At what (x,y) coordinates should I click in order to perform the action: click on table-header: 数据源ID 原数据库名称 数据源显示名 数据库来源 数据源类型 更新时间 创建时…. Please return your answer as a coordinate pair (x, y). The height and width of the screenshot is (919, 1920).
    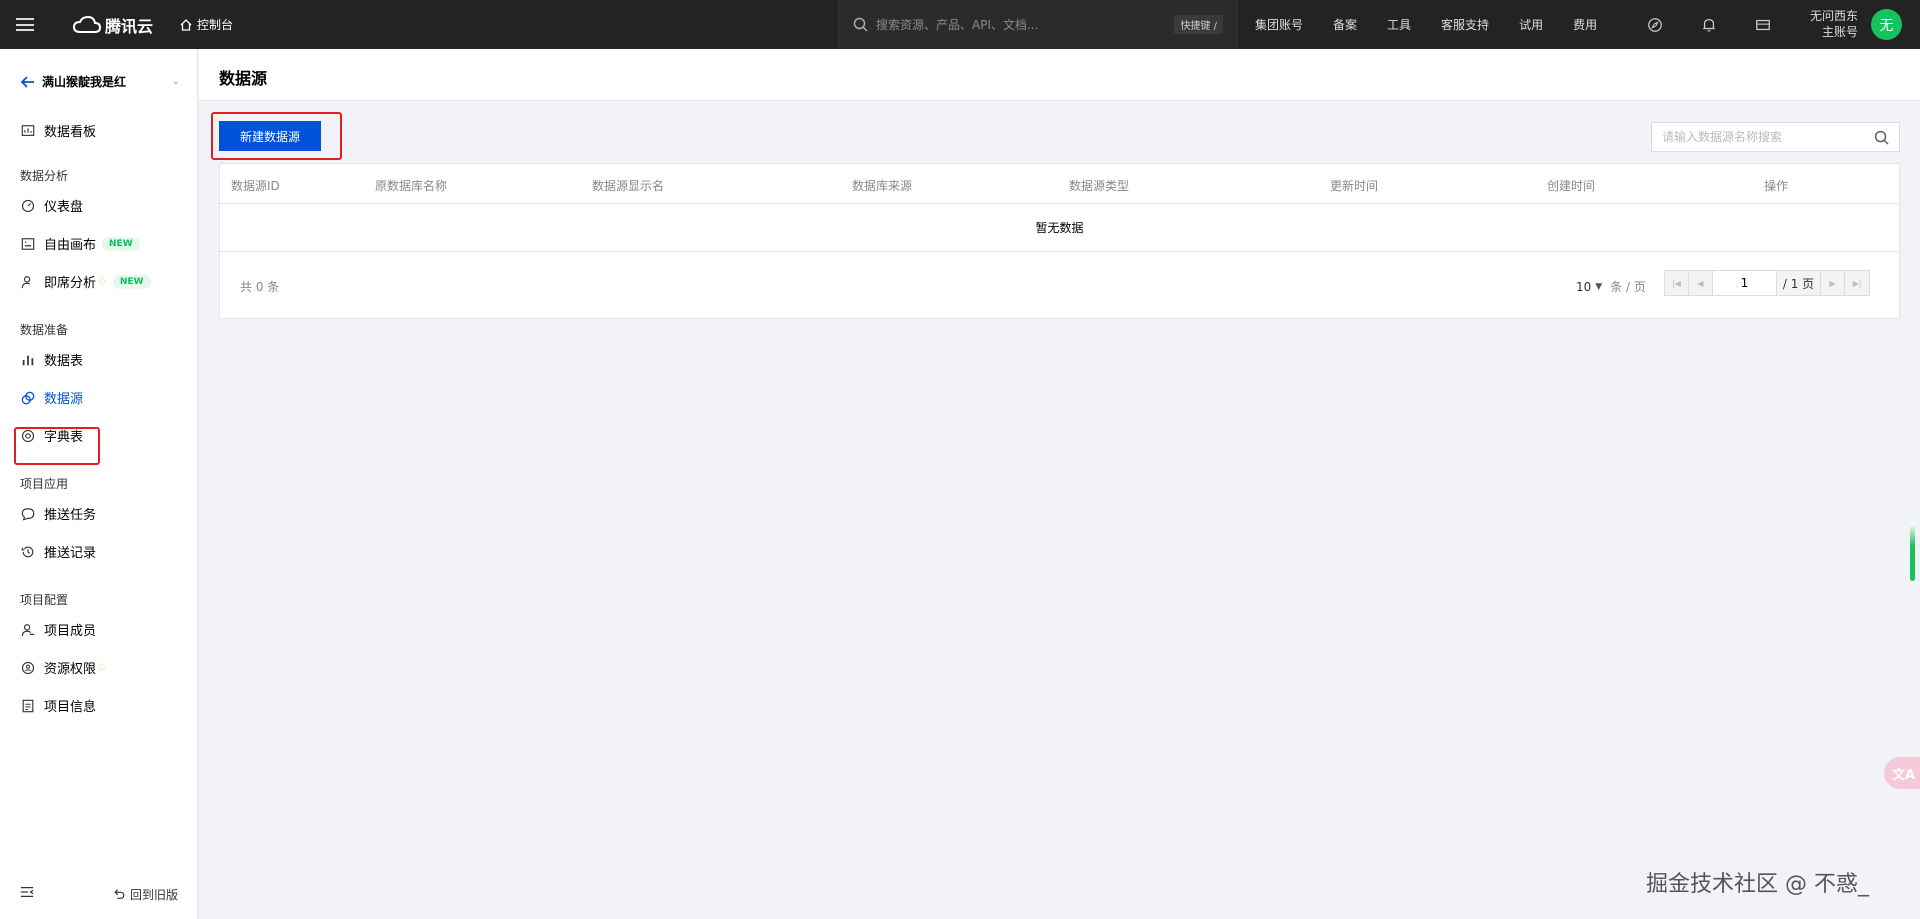
    Looking at the image, I should click on (1059, 184).